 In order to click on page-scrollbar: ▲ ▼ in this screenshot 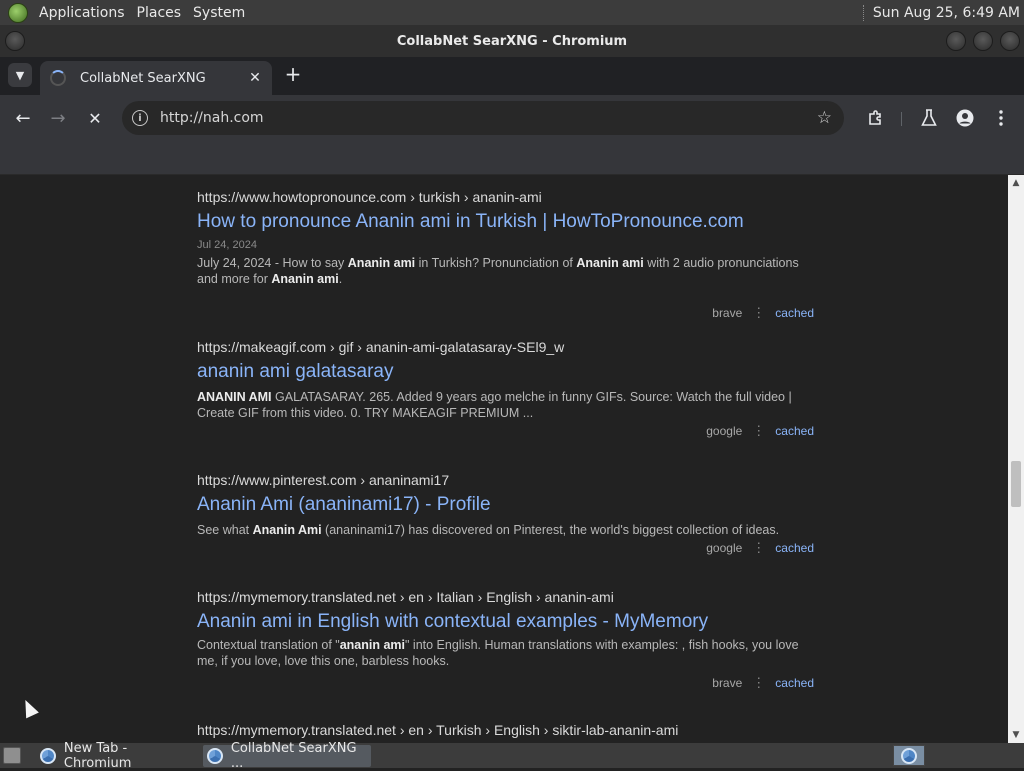, I will do `click(1016, 459)`.